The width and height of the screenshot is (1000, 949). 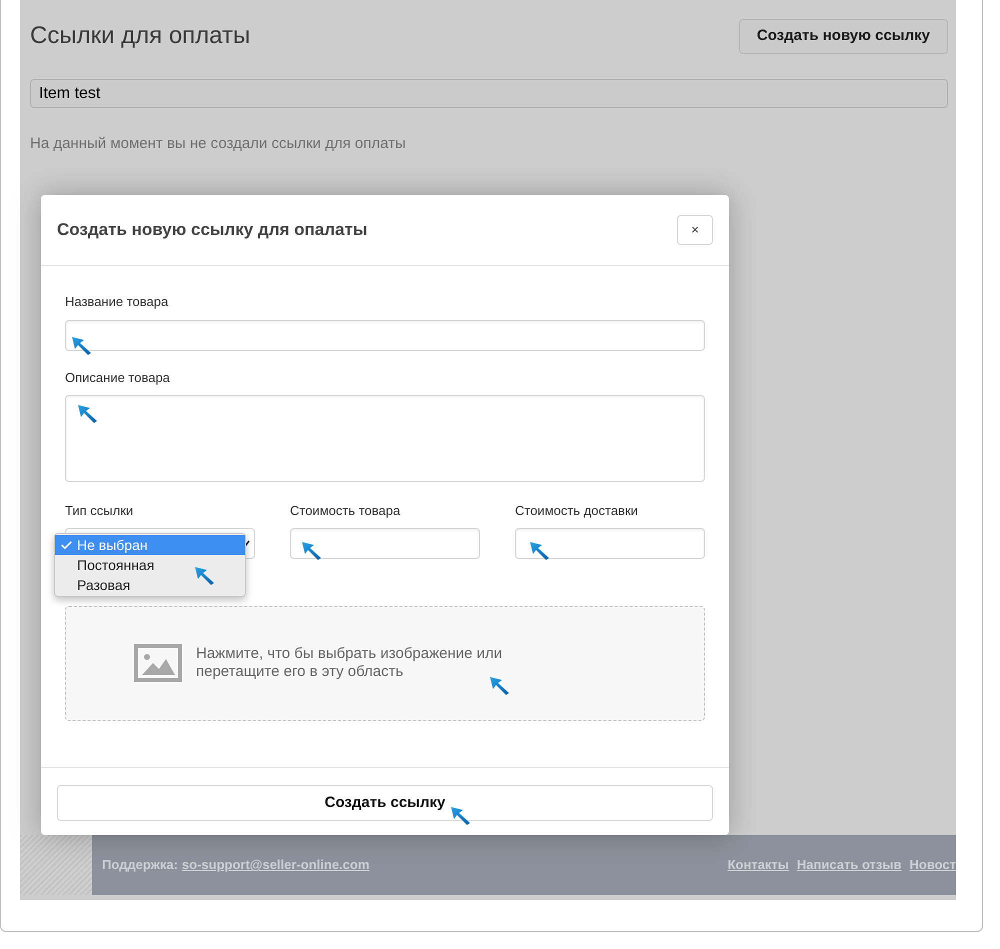 What do you see at coordinates (56, 865) in the screenshot?
I see `hatched-panel` at bounding box center [56, 865].